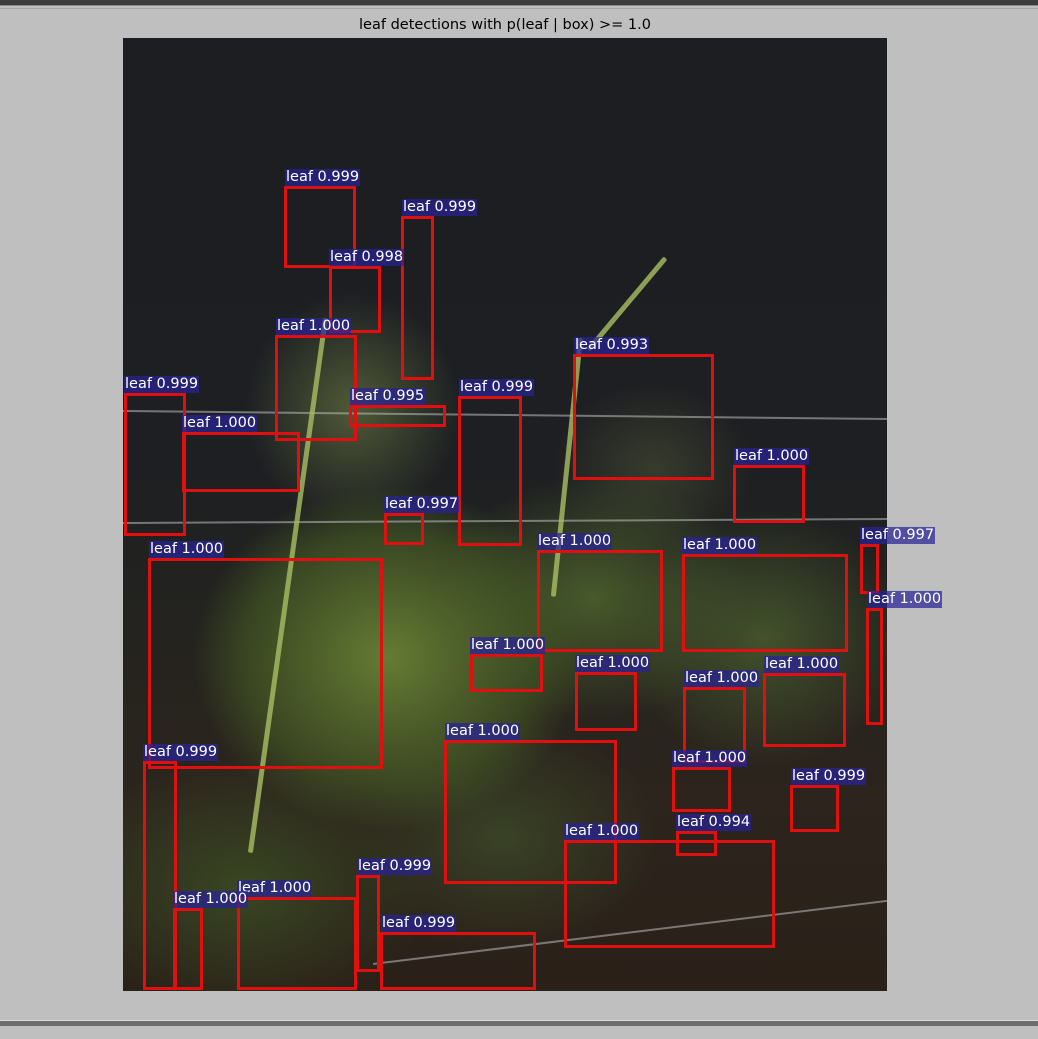 The image size is (1038, 1039). What do you see at coordinates (519, 8) in the screenshot?
I see `window-top-divider` at bounding box center [519, 8].